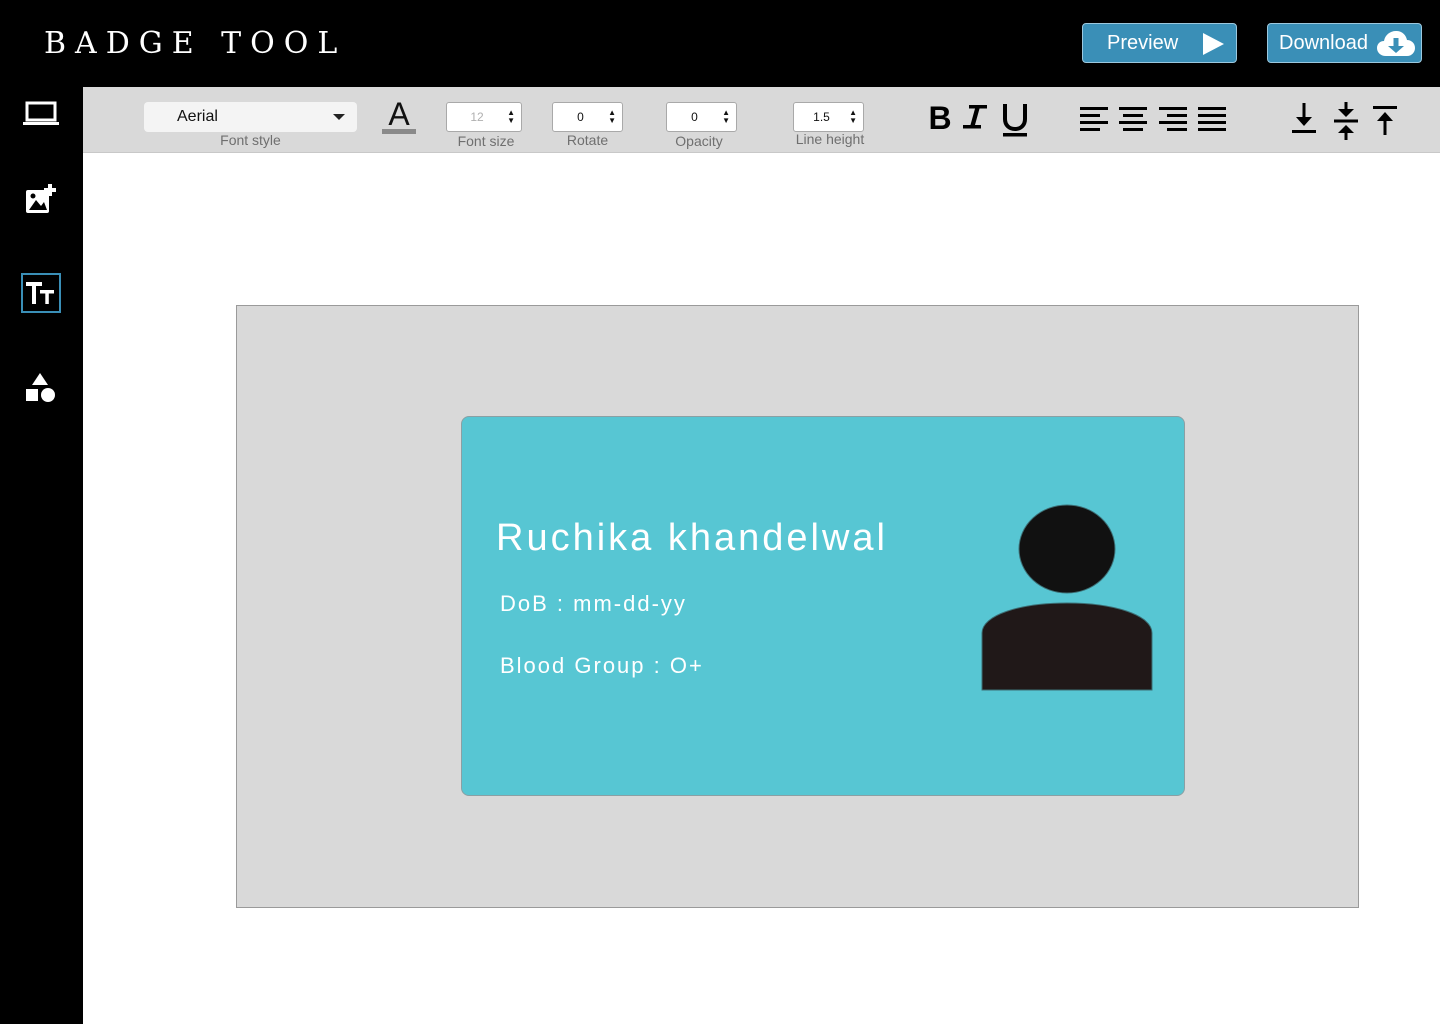  I want to click on font-color-picker: A, so click(399, 118).